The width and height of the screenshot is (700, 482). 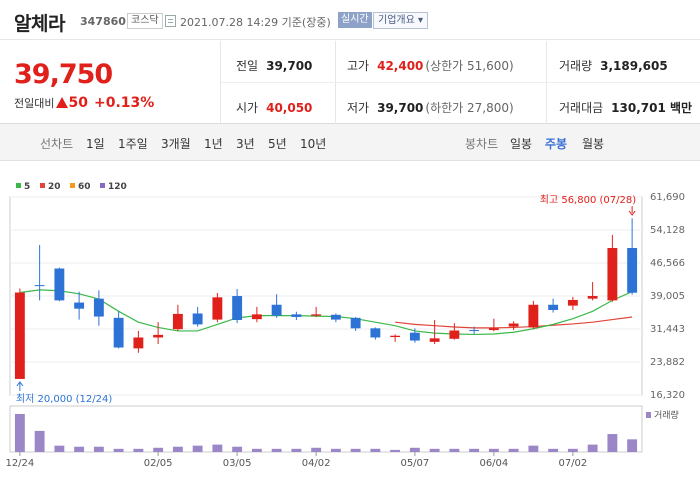 What do you see at coordinates (19, 463) in the screenshot?
I see `x-tick-label: 12/24` at bounding box center [19, 463].